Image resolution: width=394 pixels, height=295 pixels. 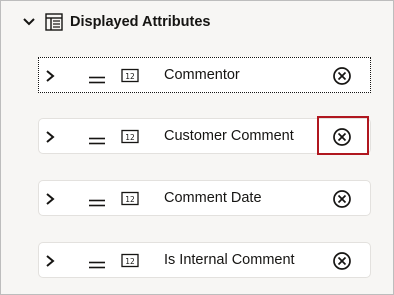 I want to click on attribute-row-comment-date: 12 Comment Date, so click(x=204, y=198).